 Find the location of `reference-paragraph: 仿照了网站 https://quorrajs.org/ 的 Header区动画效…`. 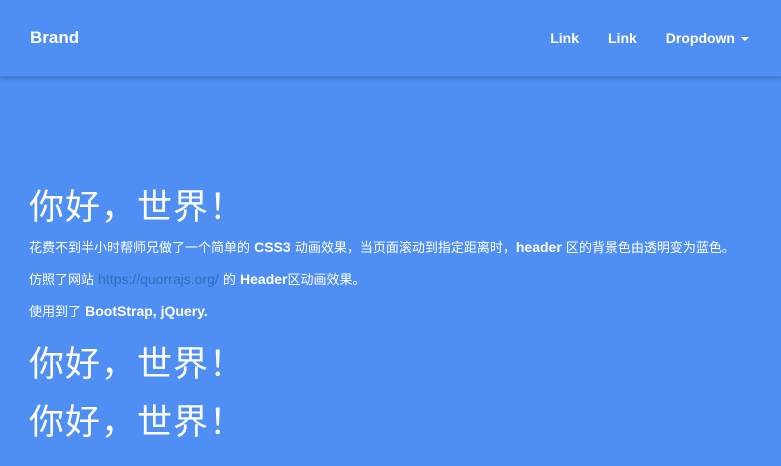

reference-paragraph: 仿照了网站 https://quorrajs.org/ 的 Header区动画效… is located at coordinates (394, 280).